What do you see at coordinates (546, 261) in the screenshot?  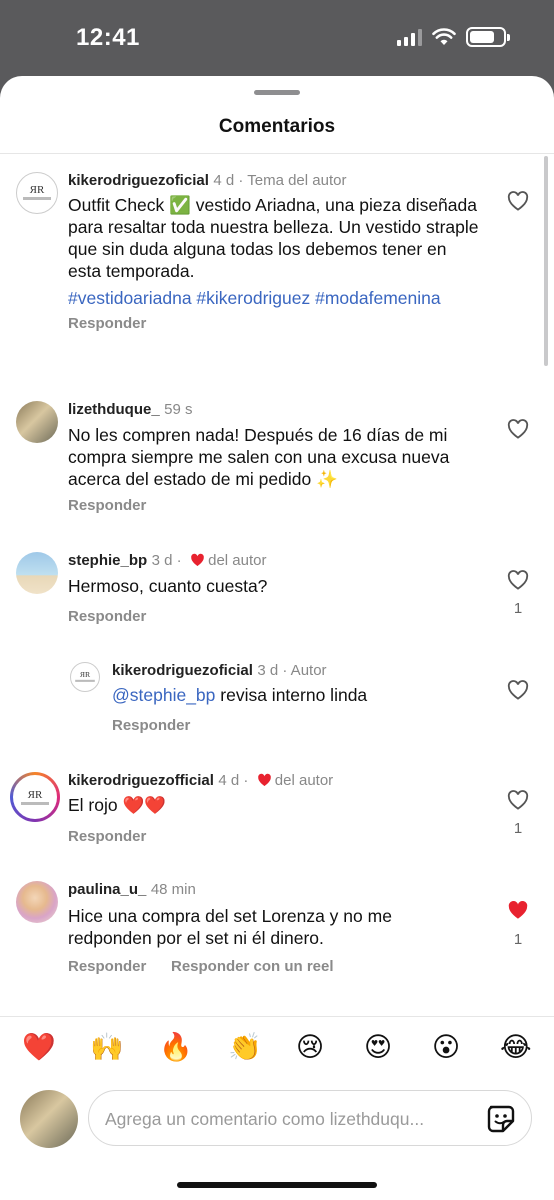 I see `scrollbar` at bounding box center [546, 261].